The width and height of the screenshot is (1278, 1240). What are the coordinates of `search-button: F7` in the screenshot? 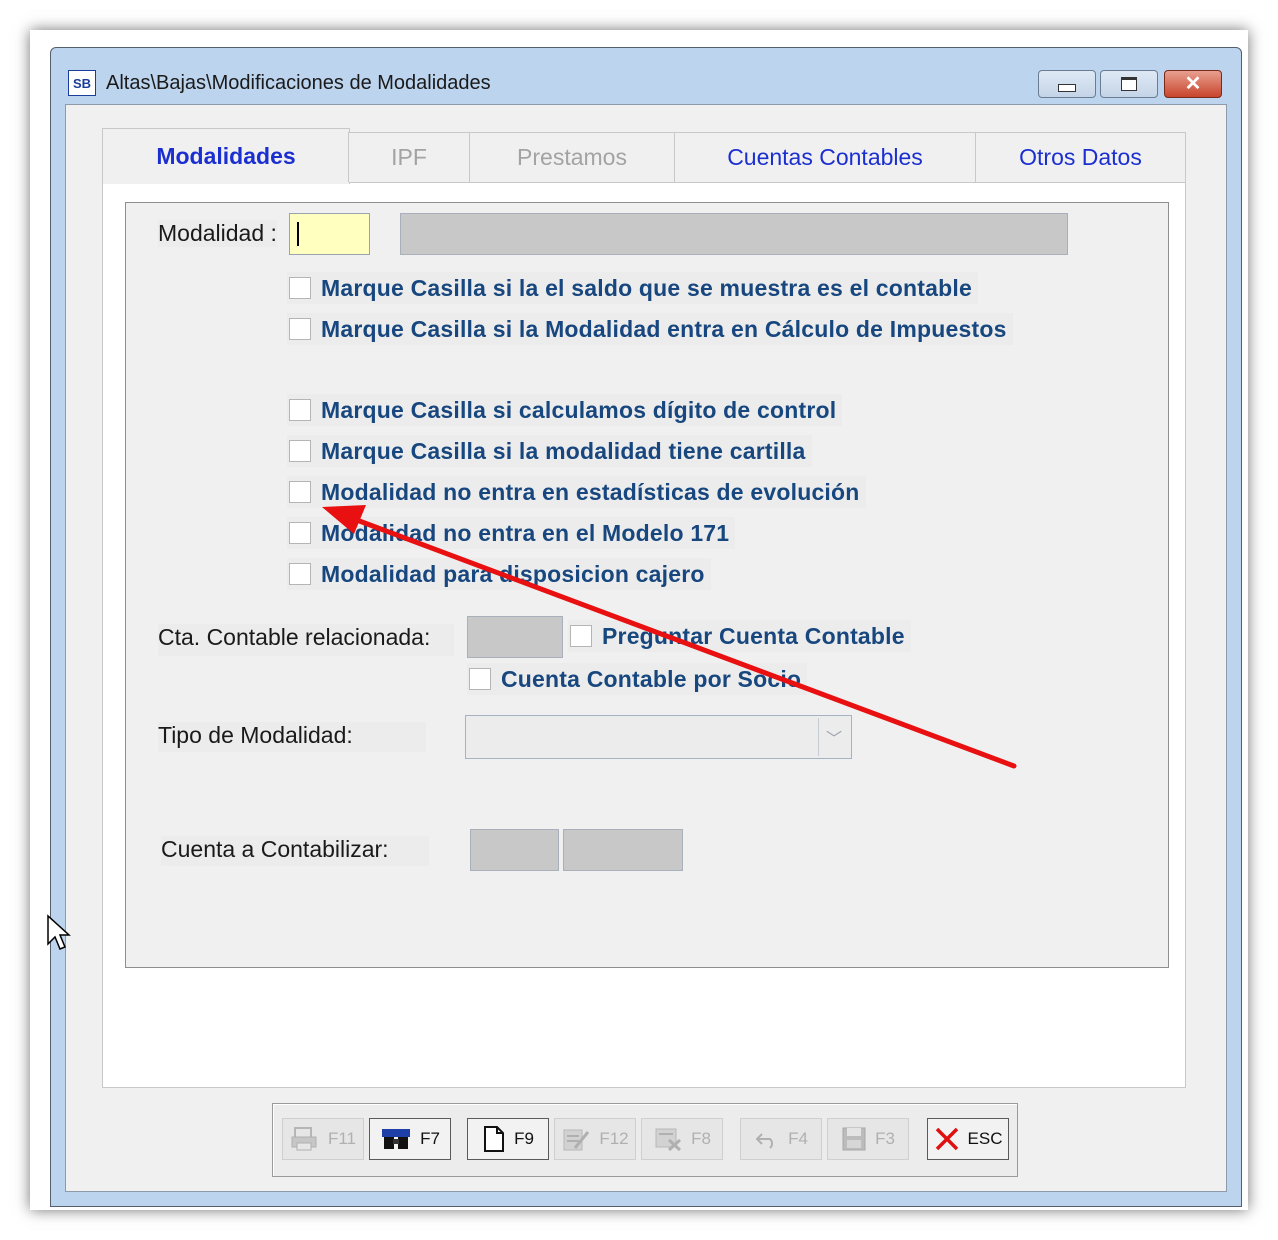 It's located at (410, 1139).